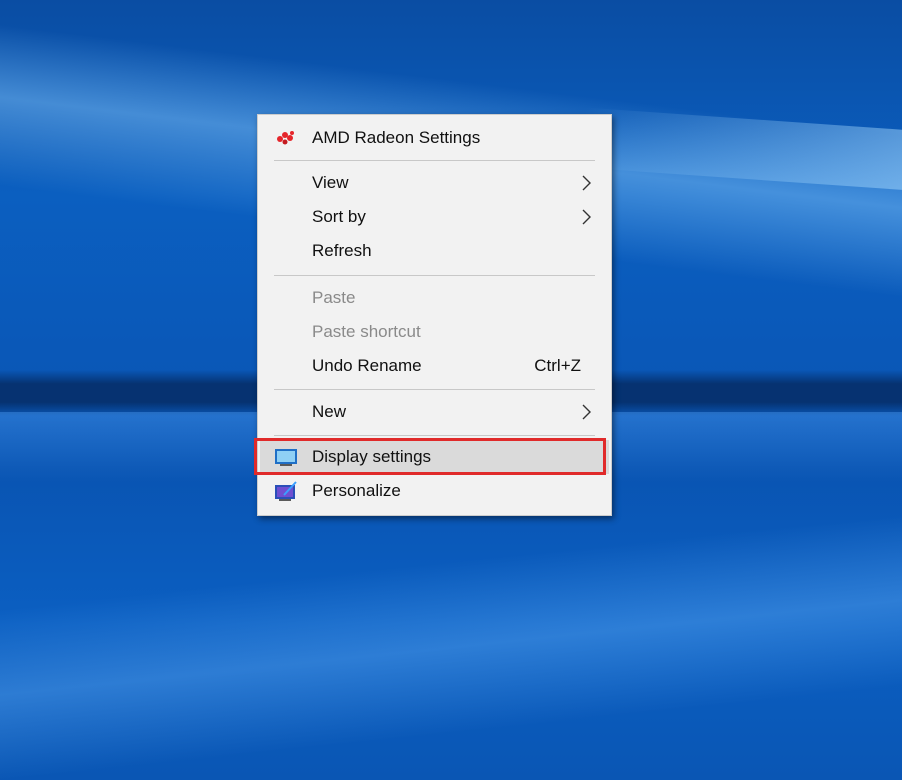 Image resolution: width=902 pixels, height=780 pixels. I want to click on menu-item-label: Paste shortcut, so click(366, 331).